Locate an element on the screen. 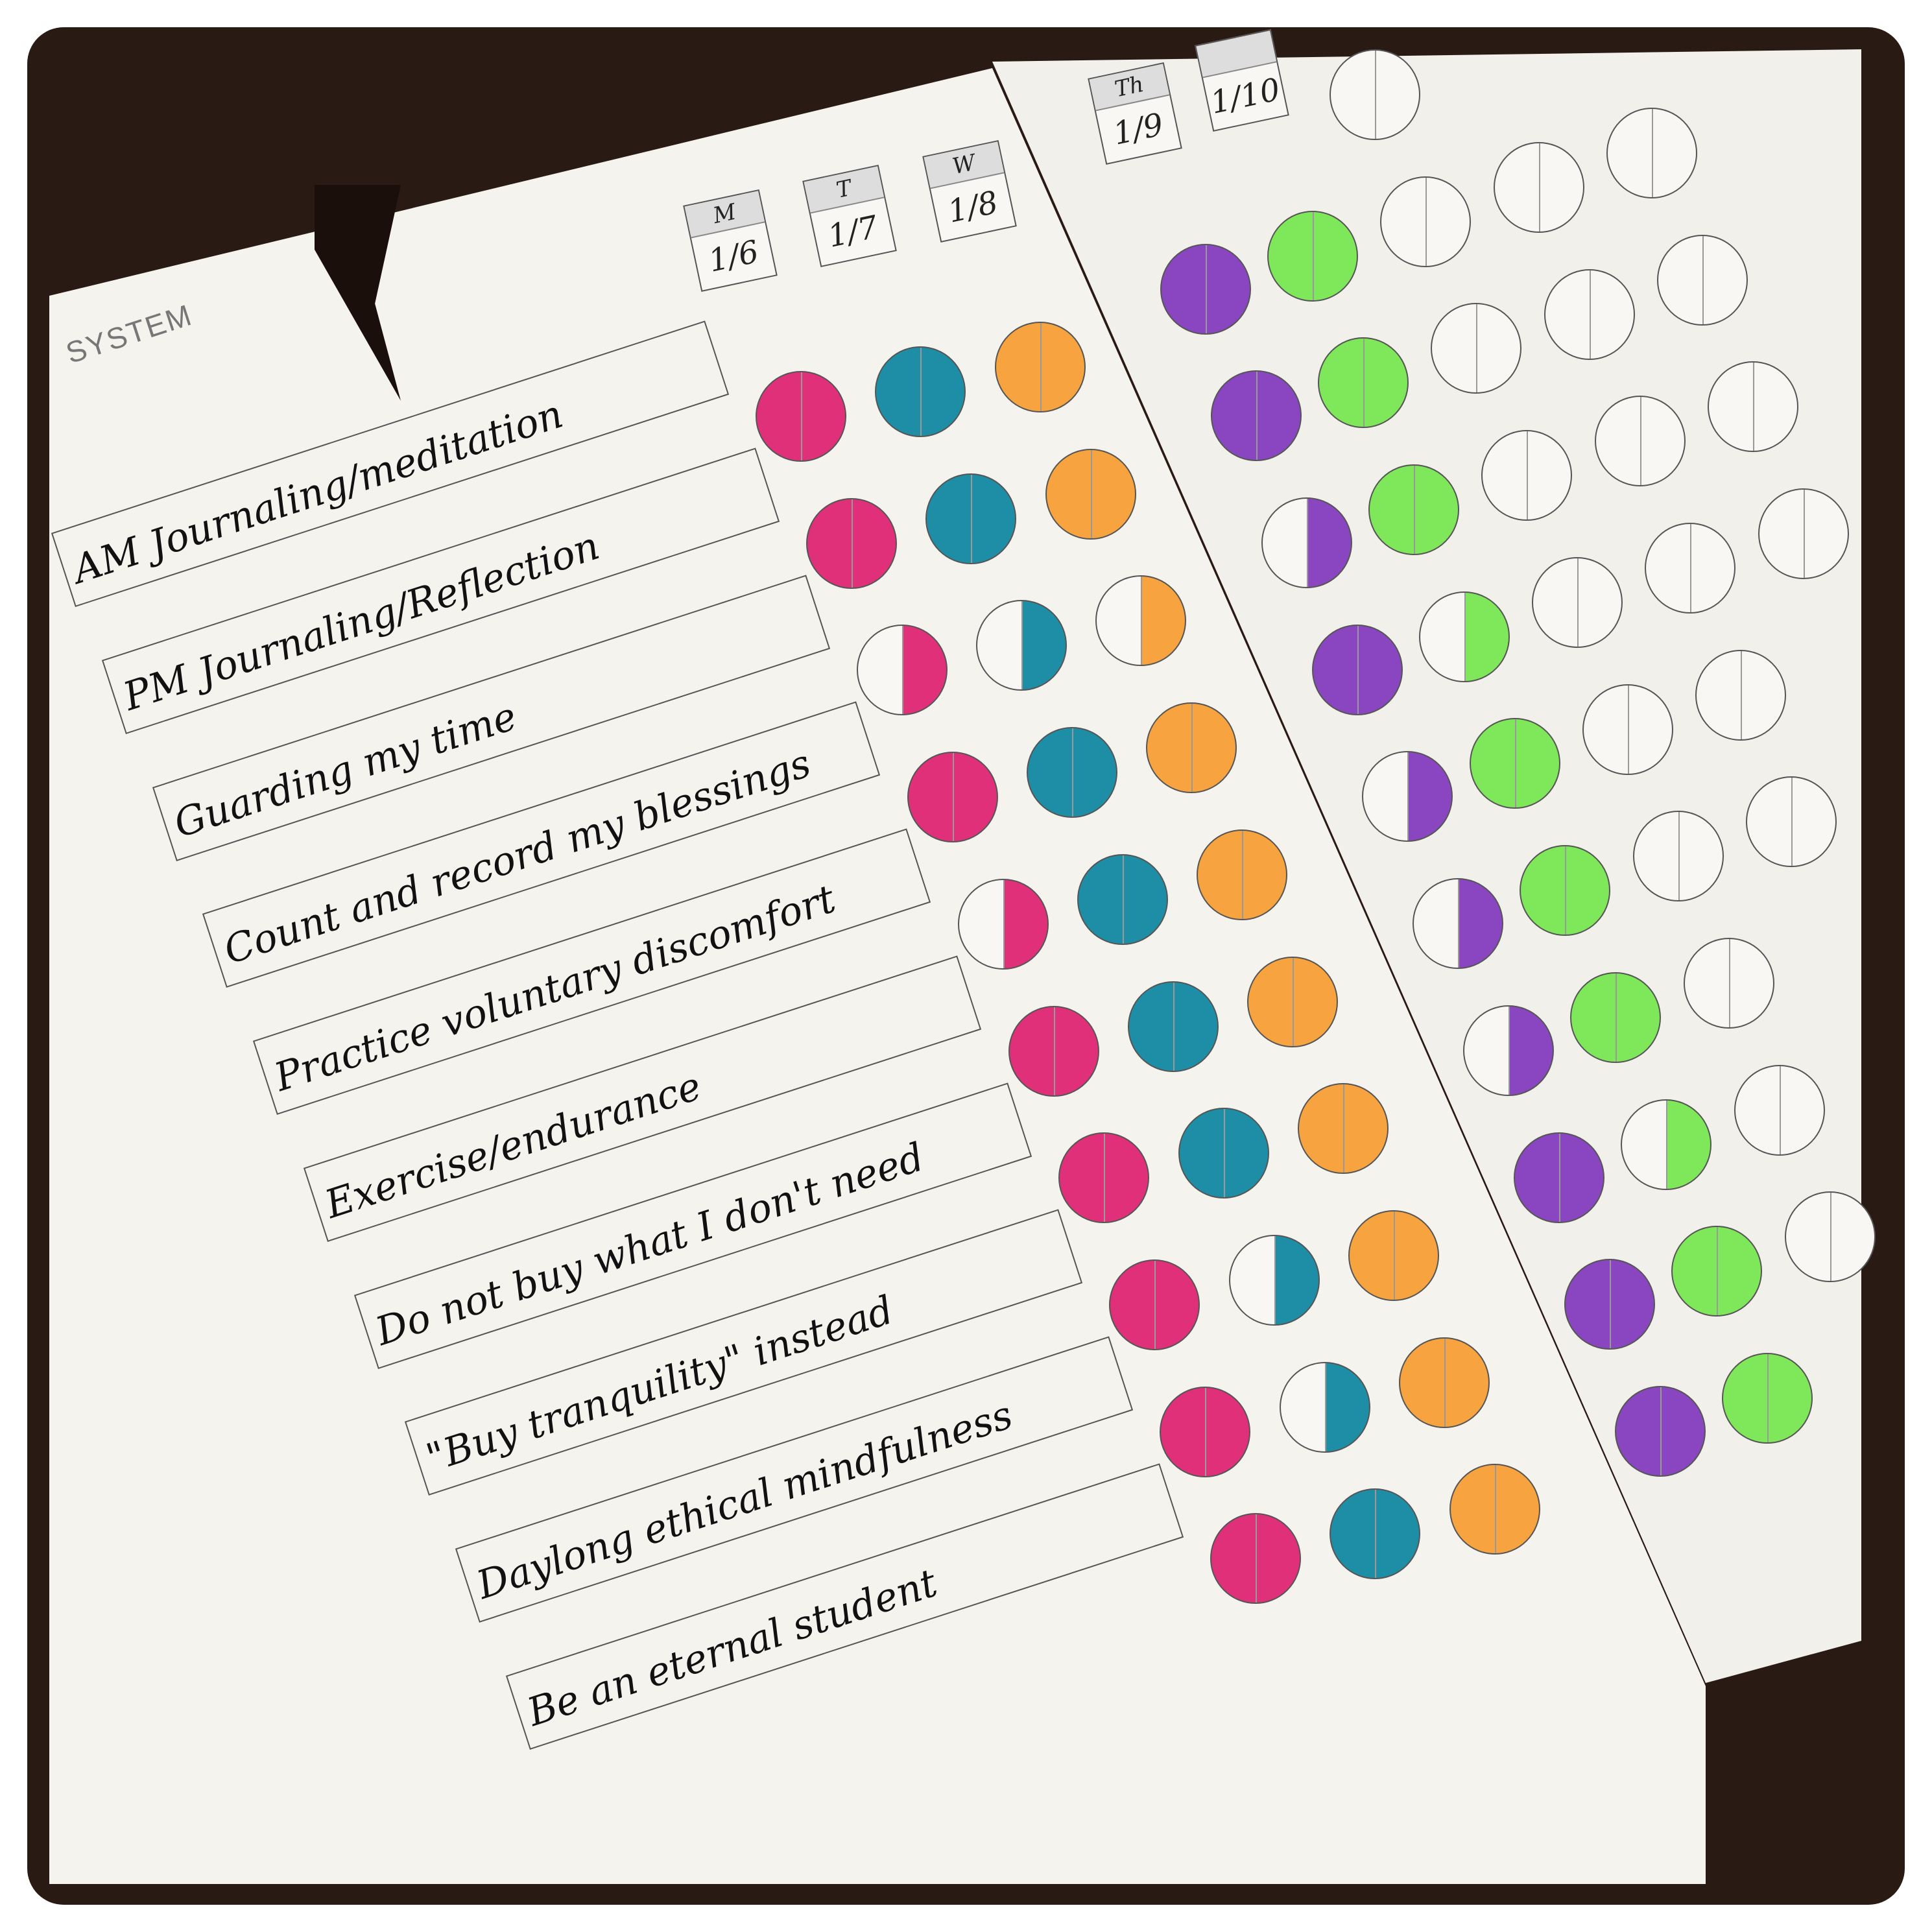  day-header: M 1/6 is located at coordinates (730, 240).